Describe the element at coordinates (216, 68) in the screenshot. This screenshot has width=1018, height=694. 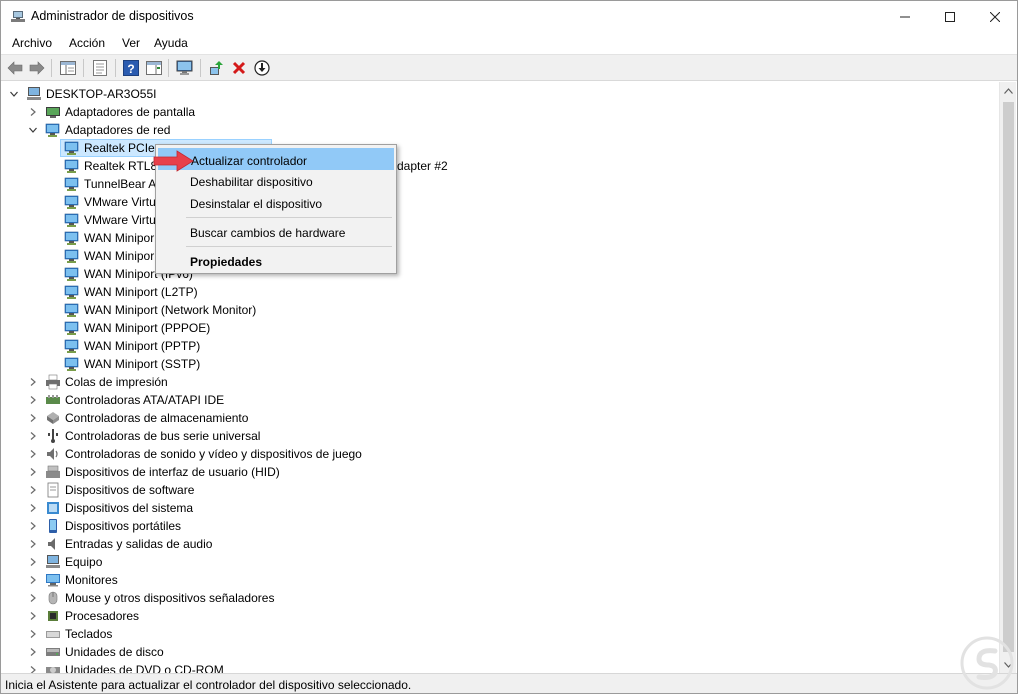
I see `update-driver-toolbar-button` at that location.